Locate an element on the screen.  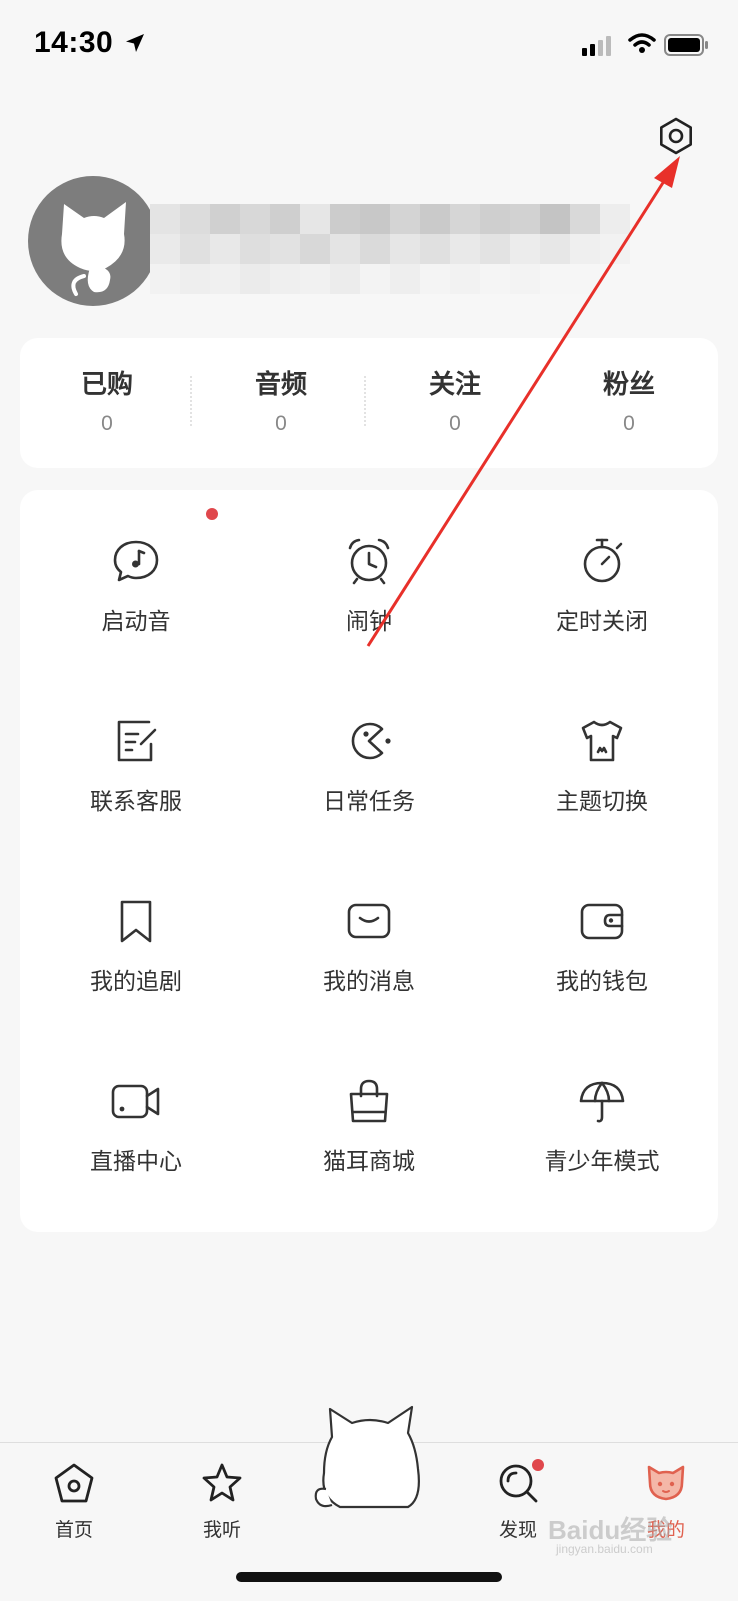
grid-item-sleep-timer: 定时关闭 is located at coordinates (602, 580).